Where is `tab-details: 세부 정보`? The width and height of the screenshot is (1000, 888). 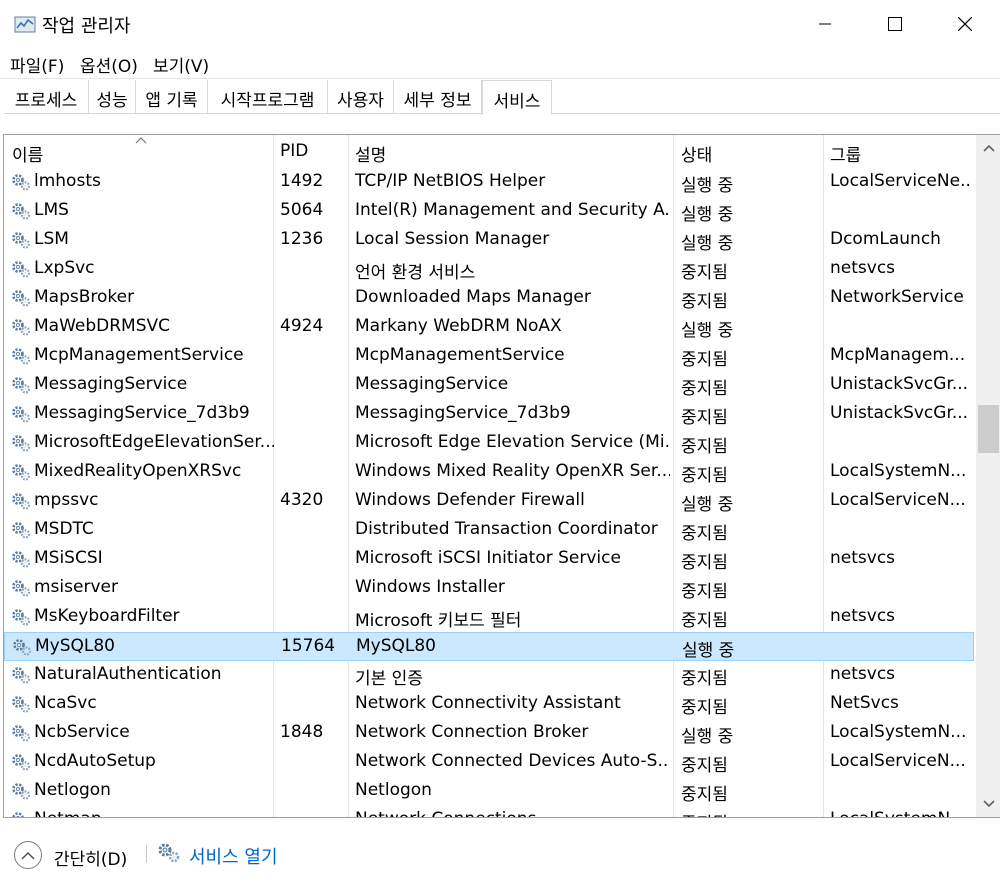 tab-details: 세부 정보 is located at coordinates (438, 97).